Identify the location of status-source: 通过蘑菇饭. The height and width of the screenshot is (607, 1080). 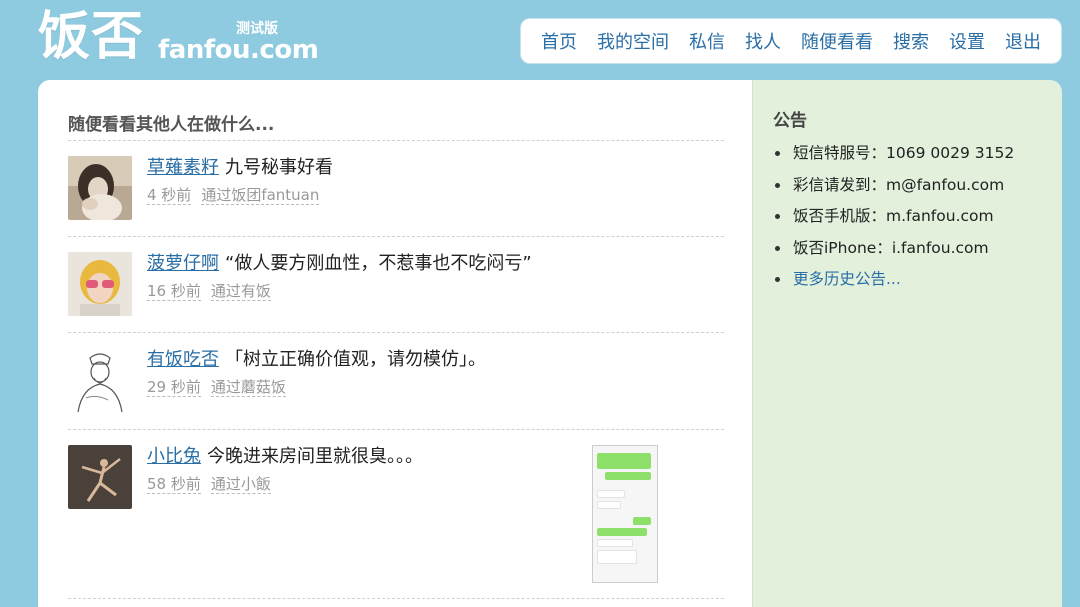
(248, 387).